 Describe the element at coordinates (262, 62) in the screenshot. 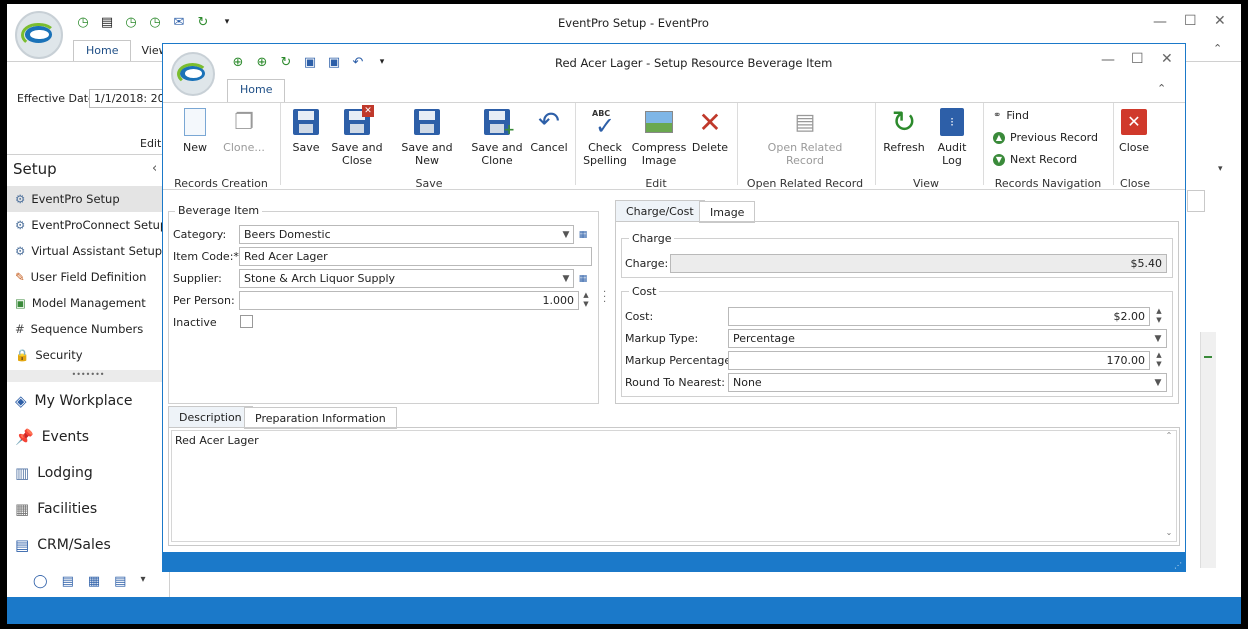

I see `arrow-down-circle-icon: ⊕` at that location.